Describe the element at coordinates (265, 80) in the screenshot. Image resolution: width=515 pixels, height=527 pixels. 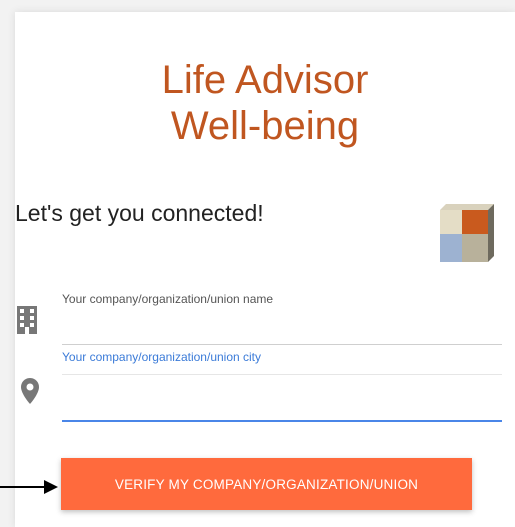
I see `app-title-line1: Life Advisor` at that location.